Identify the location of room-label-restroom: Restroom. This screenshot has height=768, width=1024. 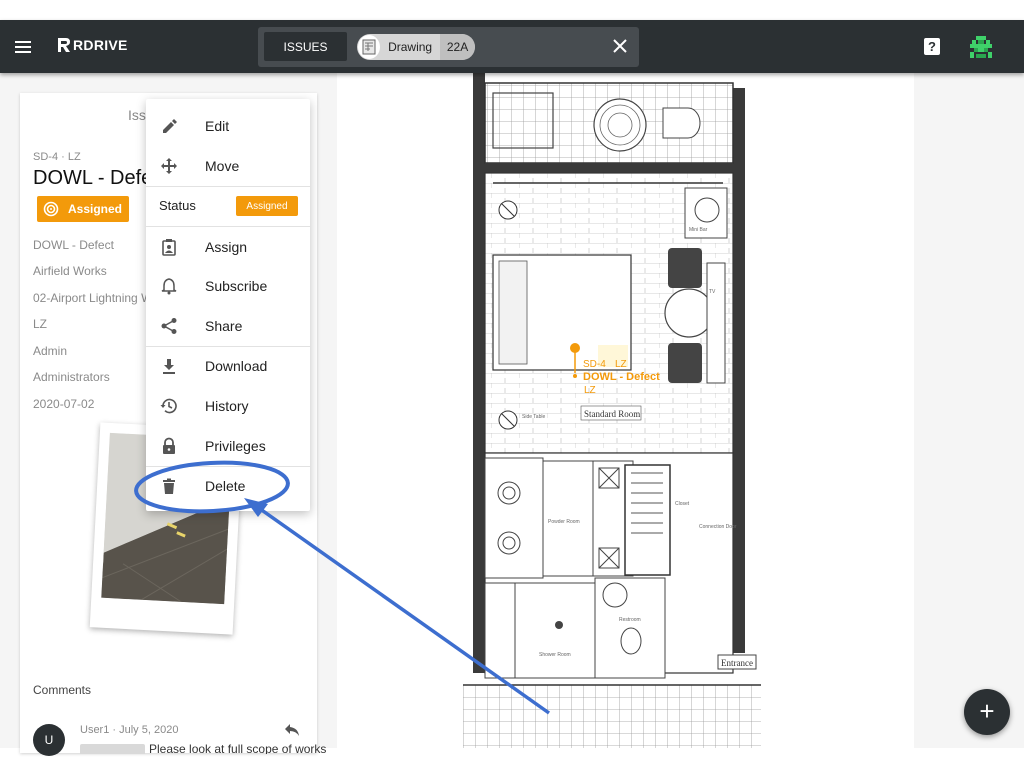
(630, 620).